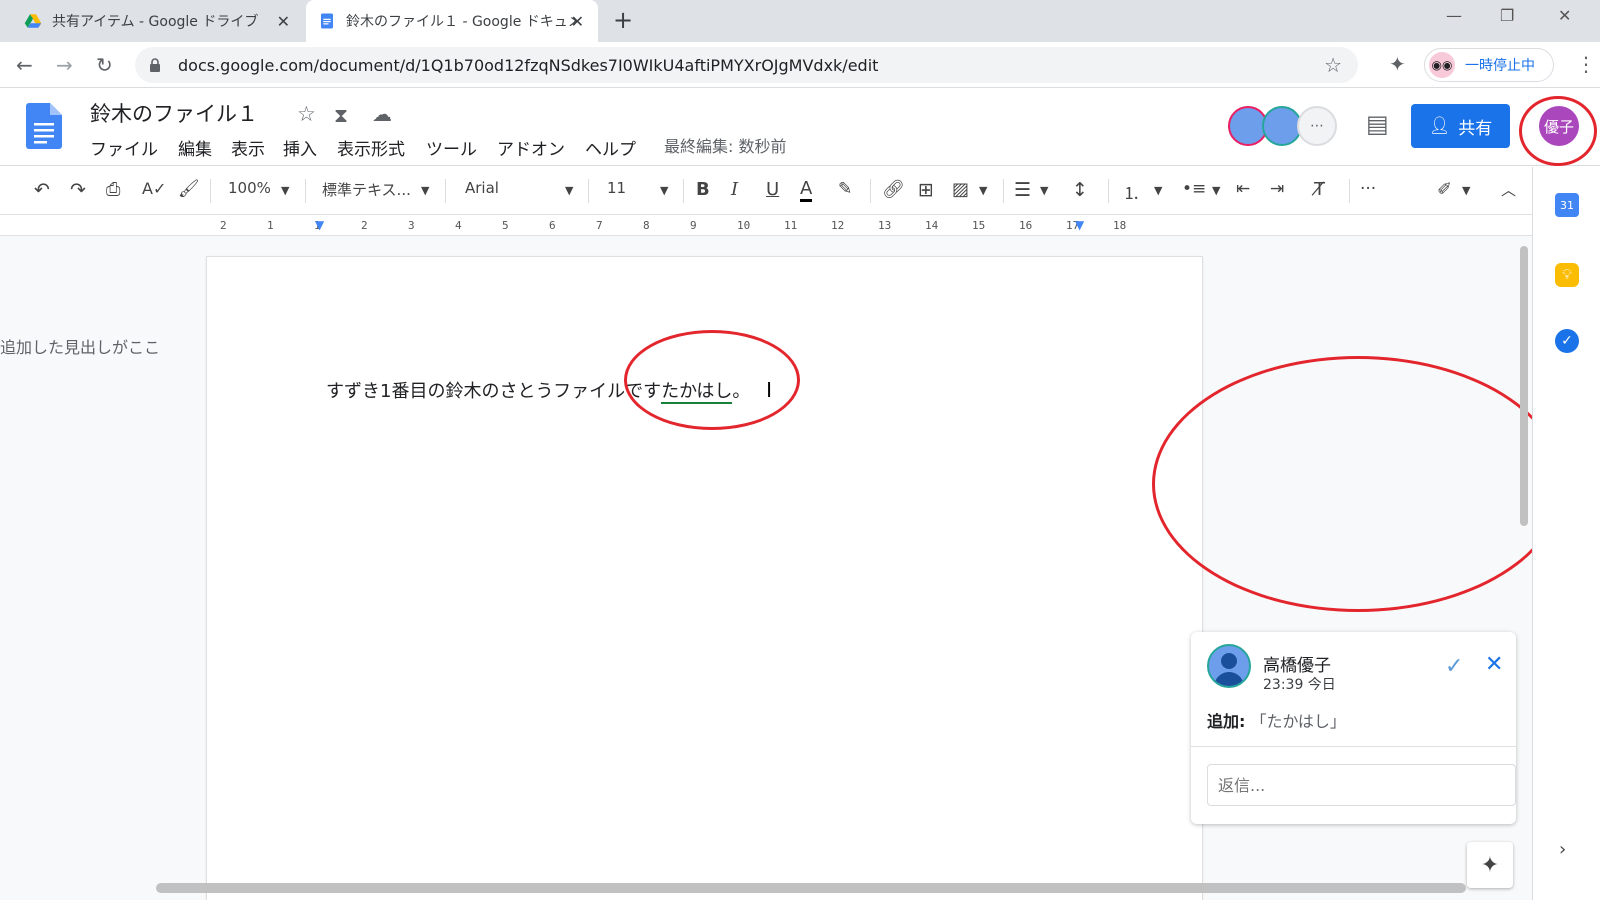 Image resolution: width=1600 pixels, height=900 pixels. I want to click on cloud-status-icon: ☁, so click(382, 114).